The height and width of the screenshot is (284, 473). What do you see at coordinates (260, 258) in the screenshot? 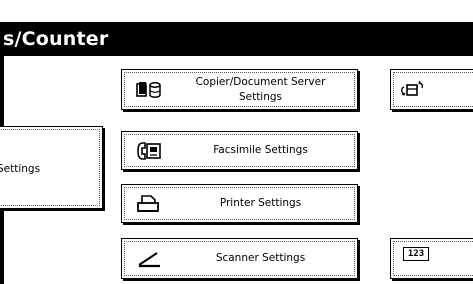
I see `scanner-label: Scanner Settings` at bounding box center [260, 258].